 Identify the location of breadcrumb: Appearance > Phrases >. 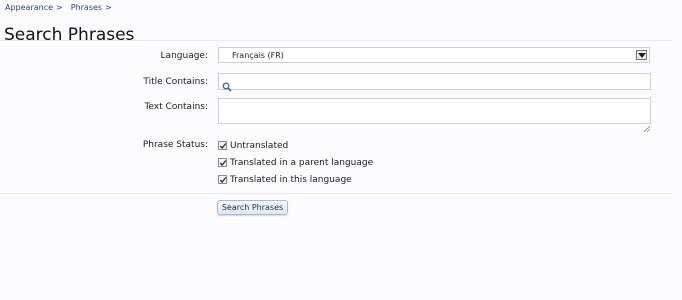
(58, 7).